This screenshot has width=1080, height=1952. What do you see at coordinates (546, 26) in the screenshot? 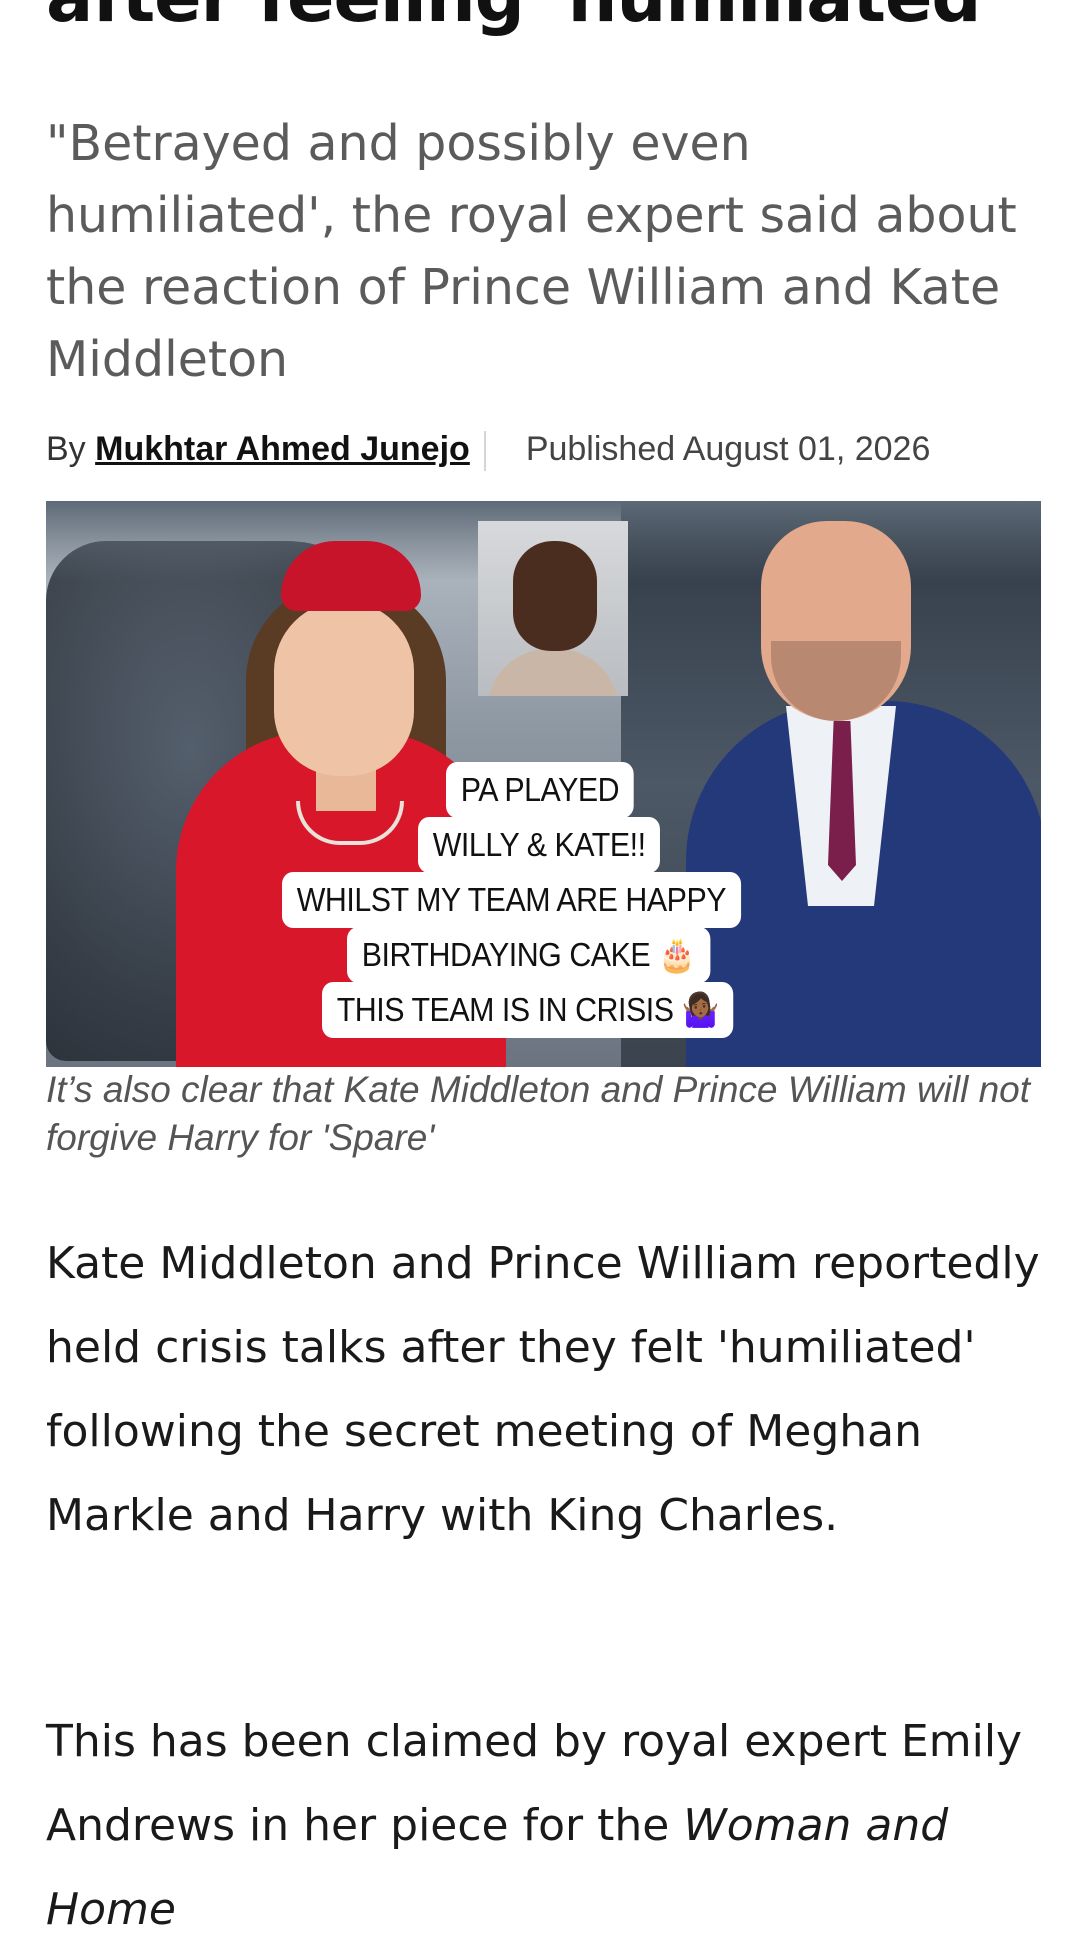
I see `article-headline: after feeling 'humiliated'` at bounding box center [546, 26].